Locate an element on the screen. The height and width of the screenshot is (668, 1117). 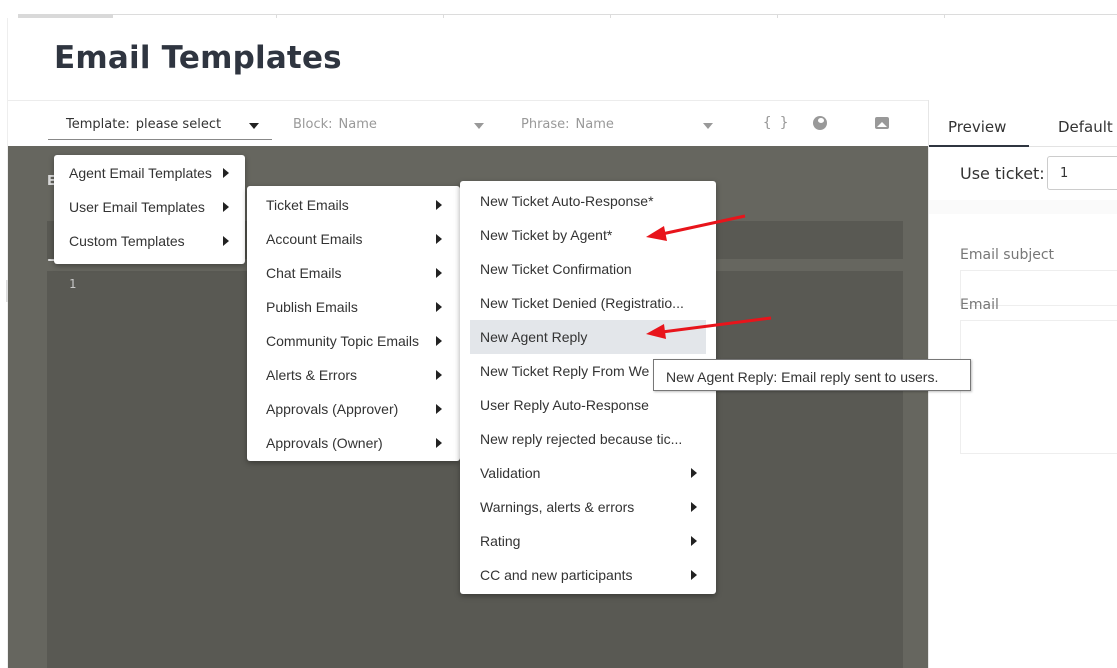
menu-item-warnings-alerts-errors: Warnings, alerts & errors is located at coordinates (588, 507).